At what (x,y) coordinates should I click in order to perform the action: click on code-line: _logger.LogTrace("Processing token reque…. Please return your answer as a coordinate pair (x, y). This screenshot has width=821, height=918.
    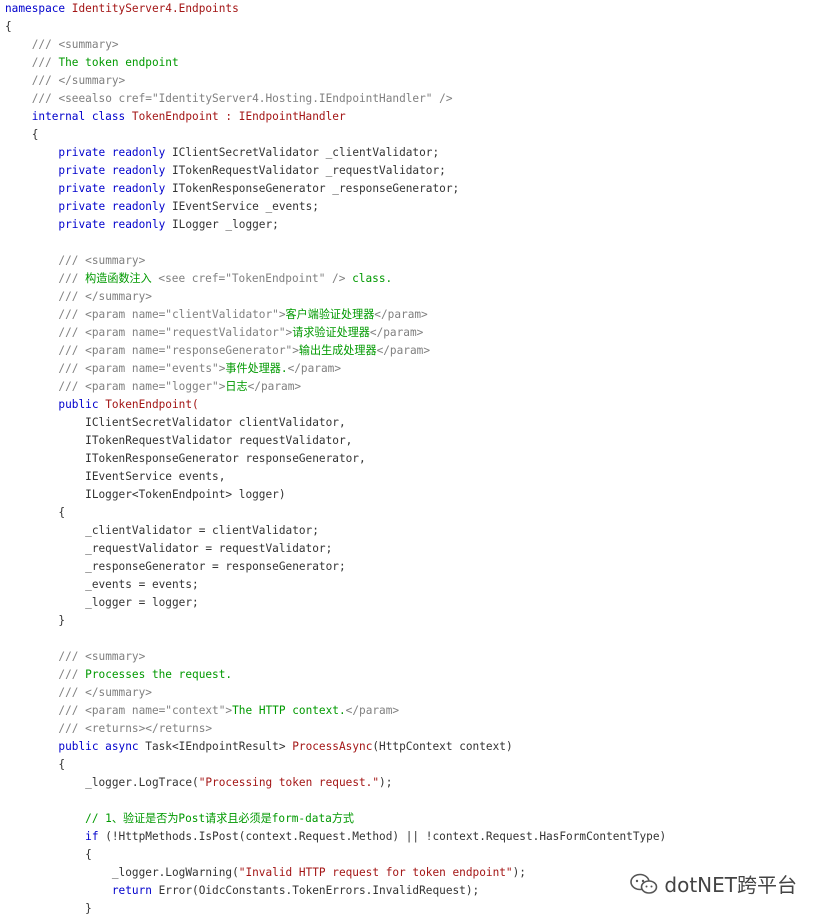
    Looking at the image, I should click on (413, 783).